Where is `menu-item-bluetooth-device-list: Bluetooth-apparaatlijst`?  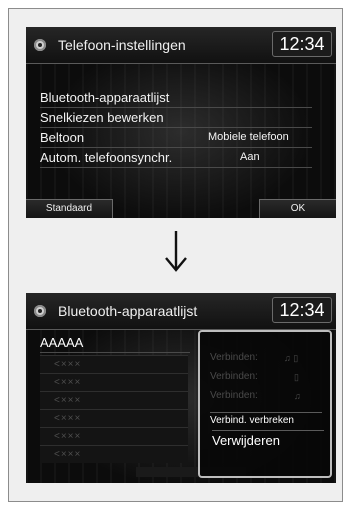 menu-item-bluetooth-device-list: Bluetooth-apparaatlijst is located at coordinates (176, 98).